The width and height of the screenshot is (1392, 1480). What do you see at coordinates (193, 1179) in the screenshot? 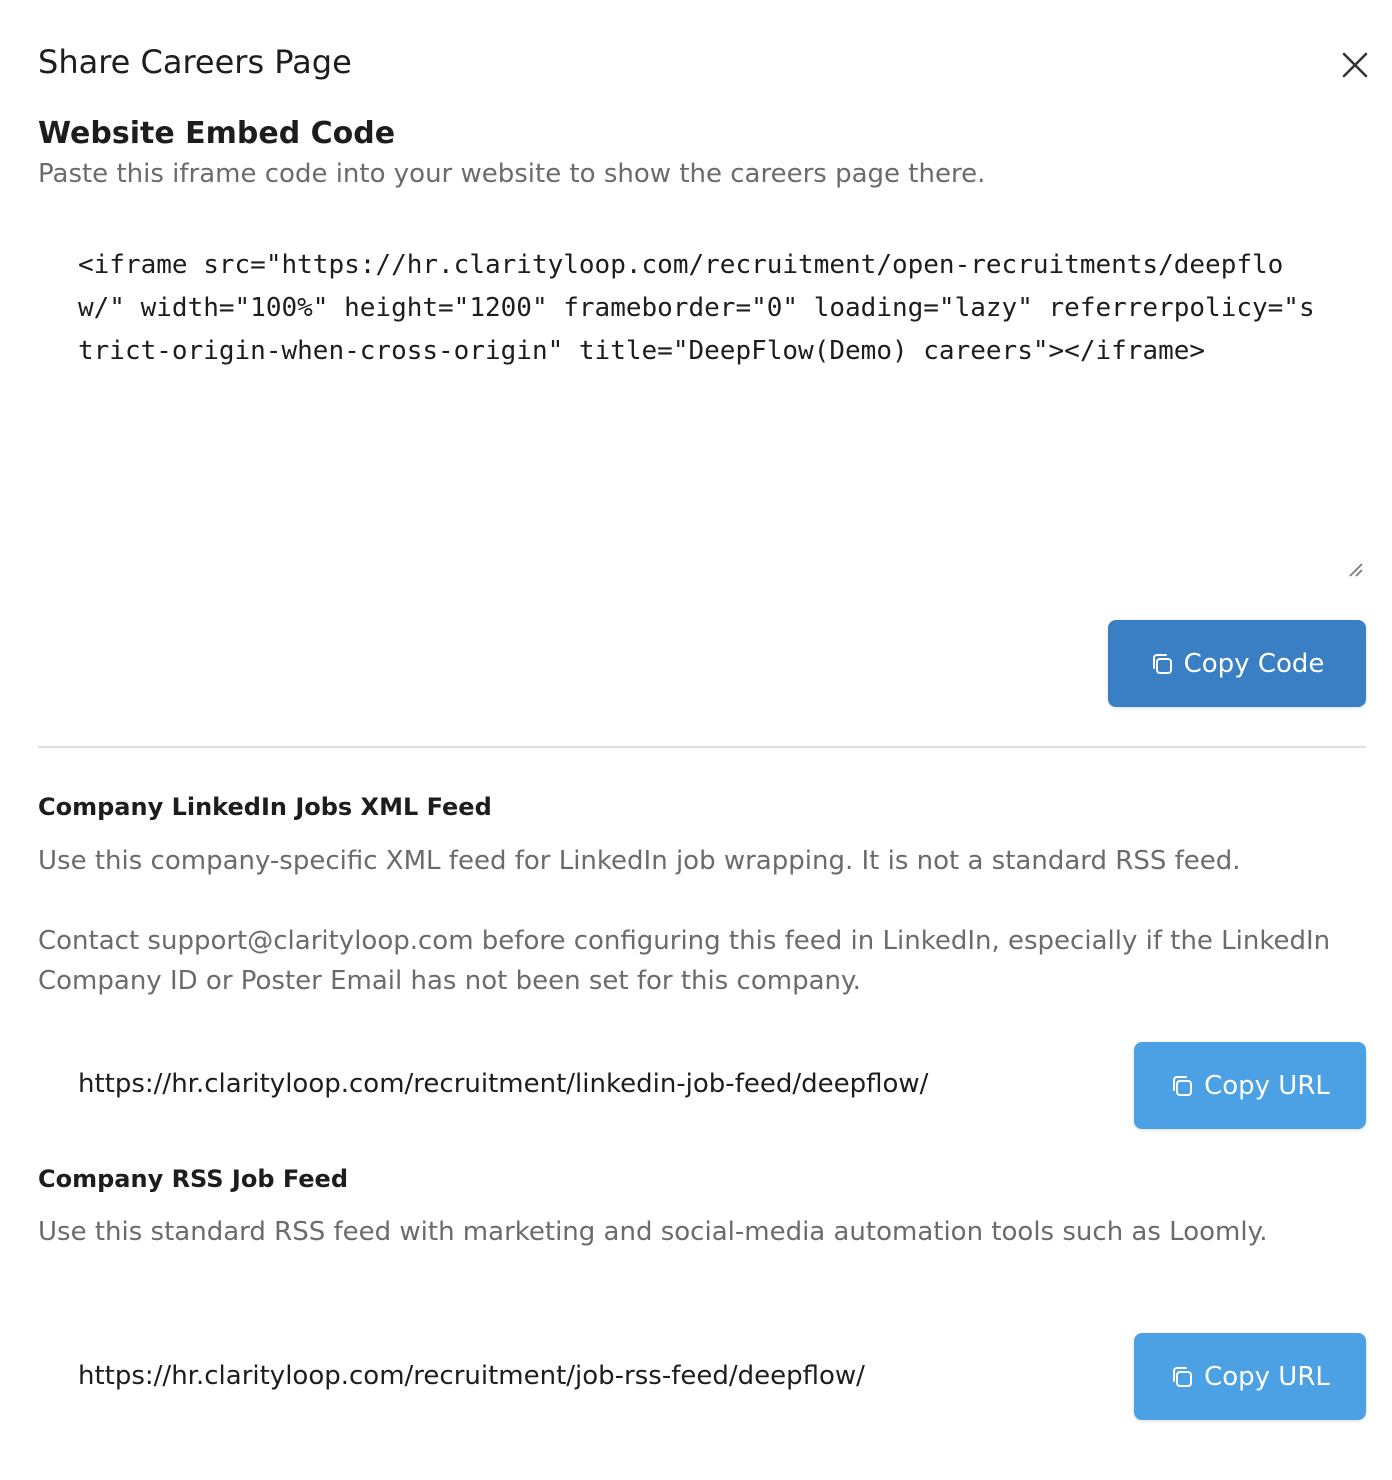
I see `rss-feed-heading: Company RSS Job Feed` at bounding box center [193, 1179].